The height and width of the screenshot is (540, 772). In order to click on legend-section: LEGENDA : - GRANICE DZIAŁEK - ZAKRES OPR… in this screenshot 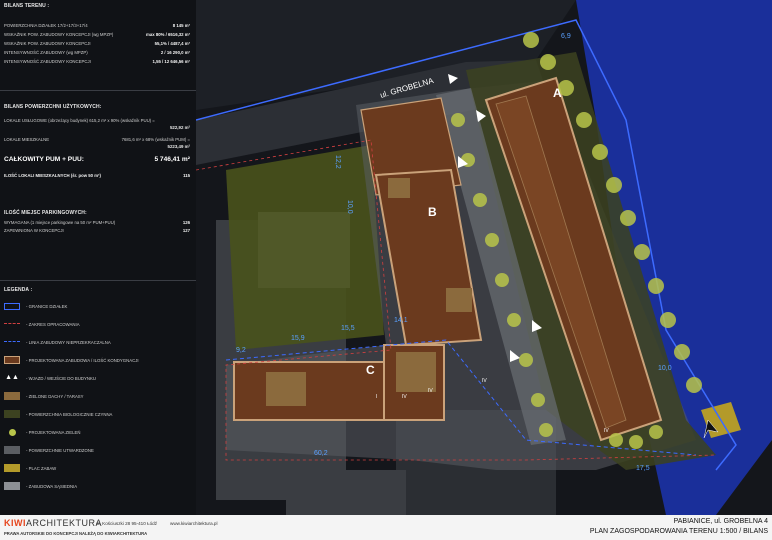, I will do `click(97, 391)`.